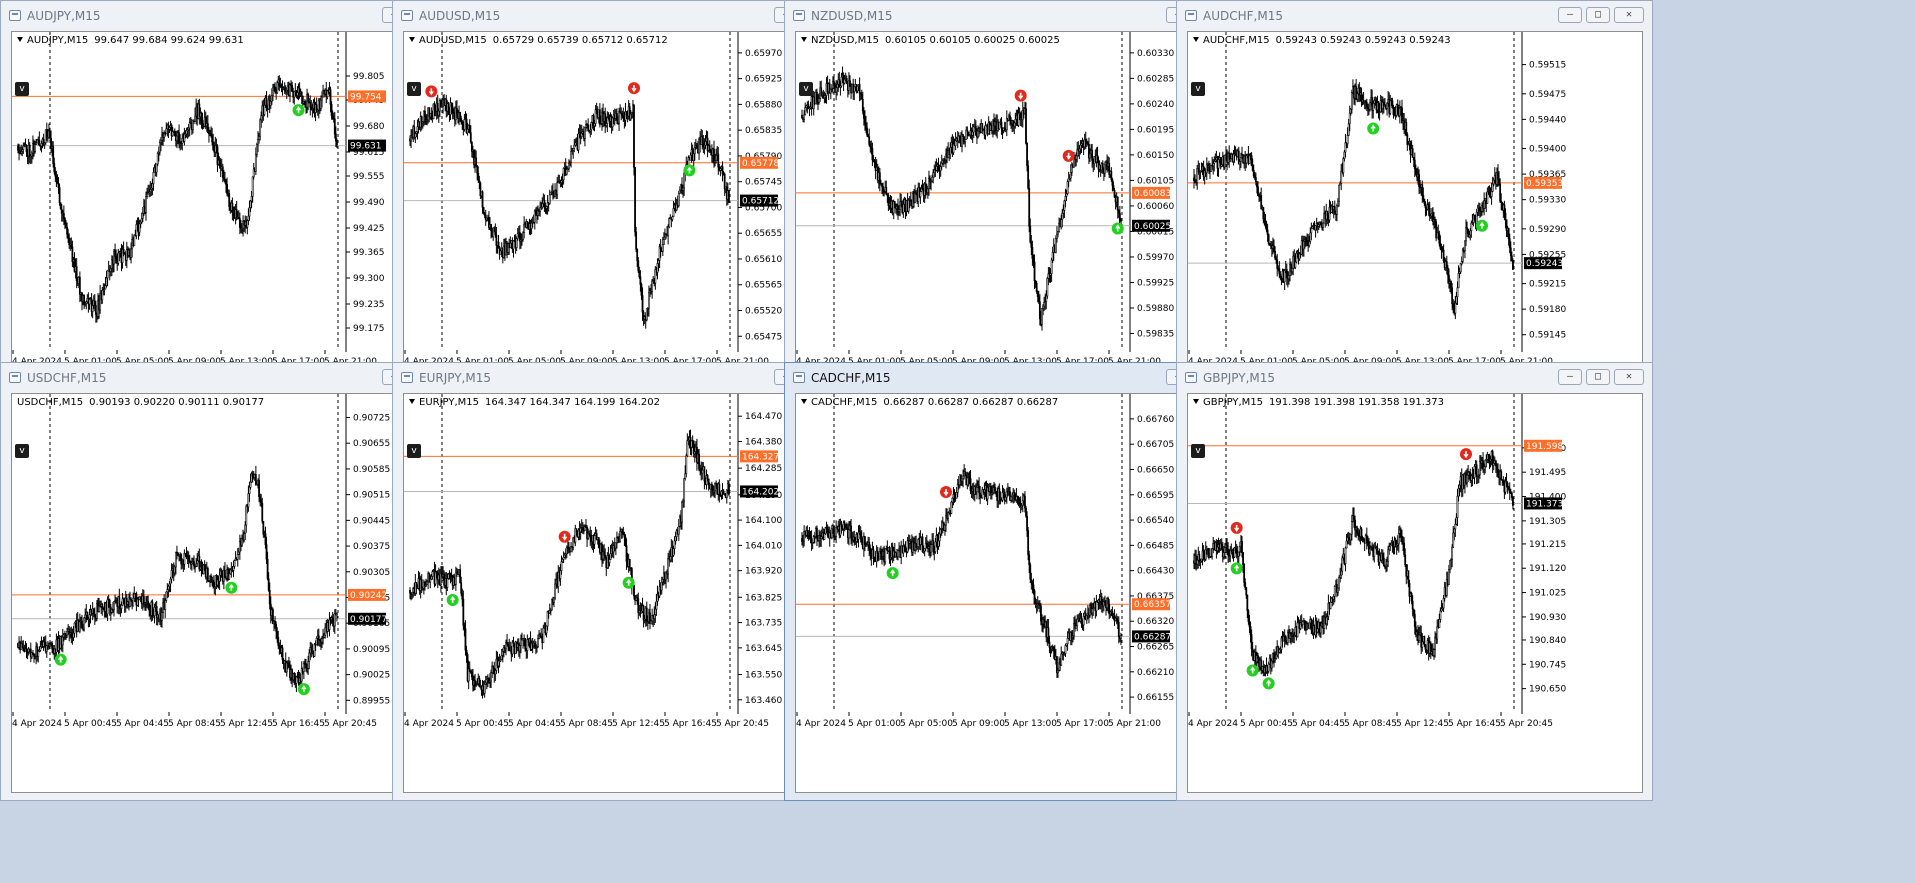  Describe the element at coordinates (763, 521) in the screenshot. I see `y-tick-label: 164.100` at that location.